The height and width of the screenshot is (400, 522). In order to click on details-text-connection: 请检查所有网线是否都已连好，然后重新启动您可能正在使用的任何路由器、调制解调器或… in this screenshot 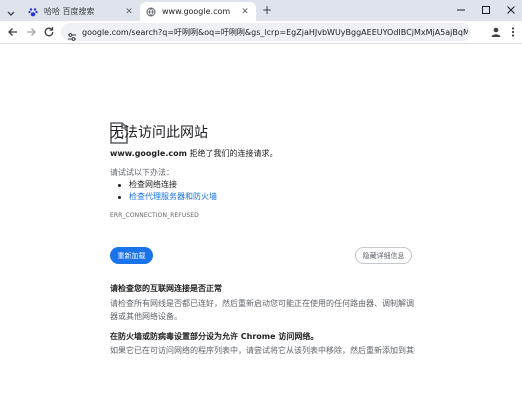, I will do `click(262, 310)`.